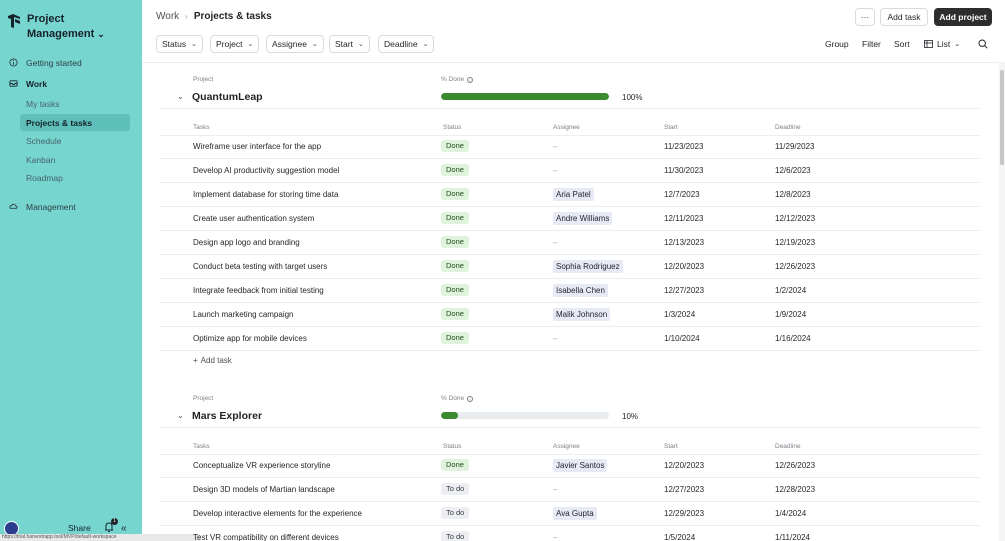  What do you see at coordinates (265, 194) in the screenshot?
I see `task-name: Implement database for storing time data` at bounding box center [265, 194].